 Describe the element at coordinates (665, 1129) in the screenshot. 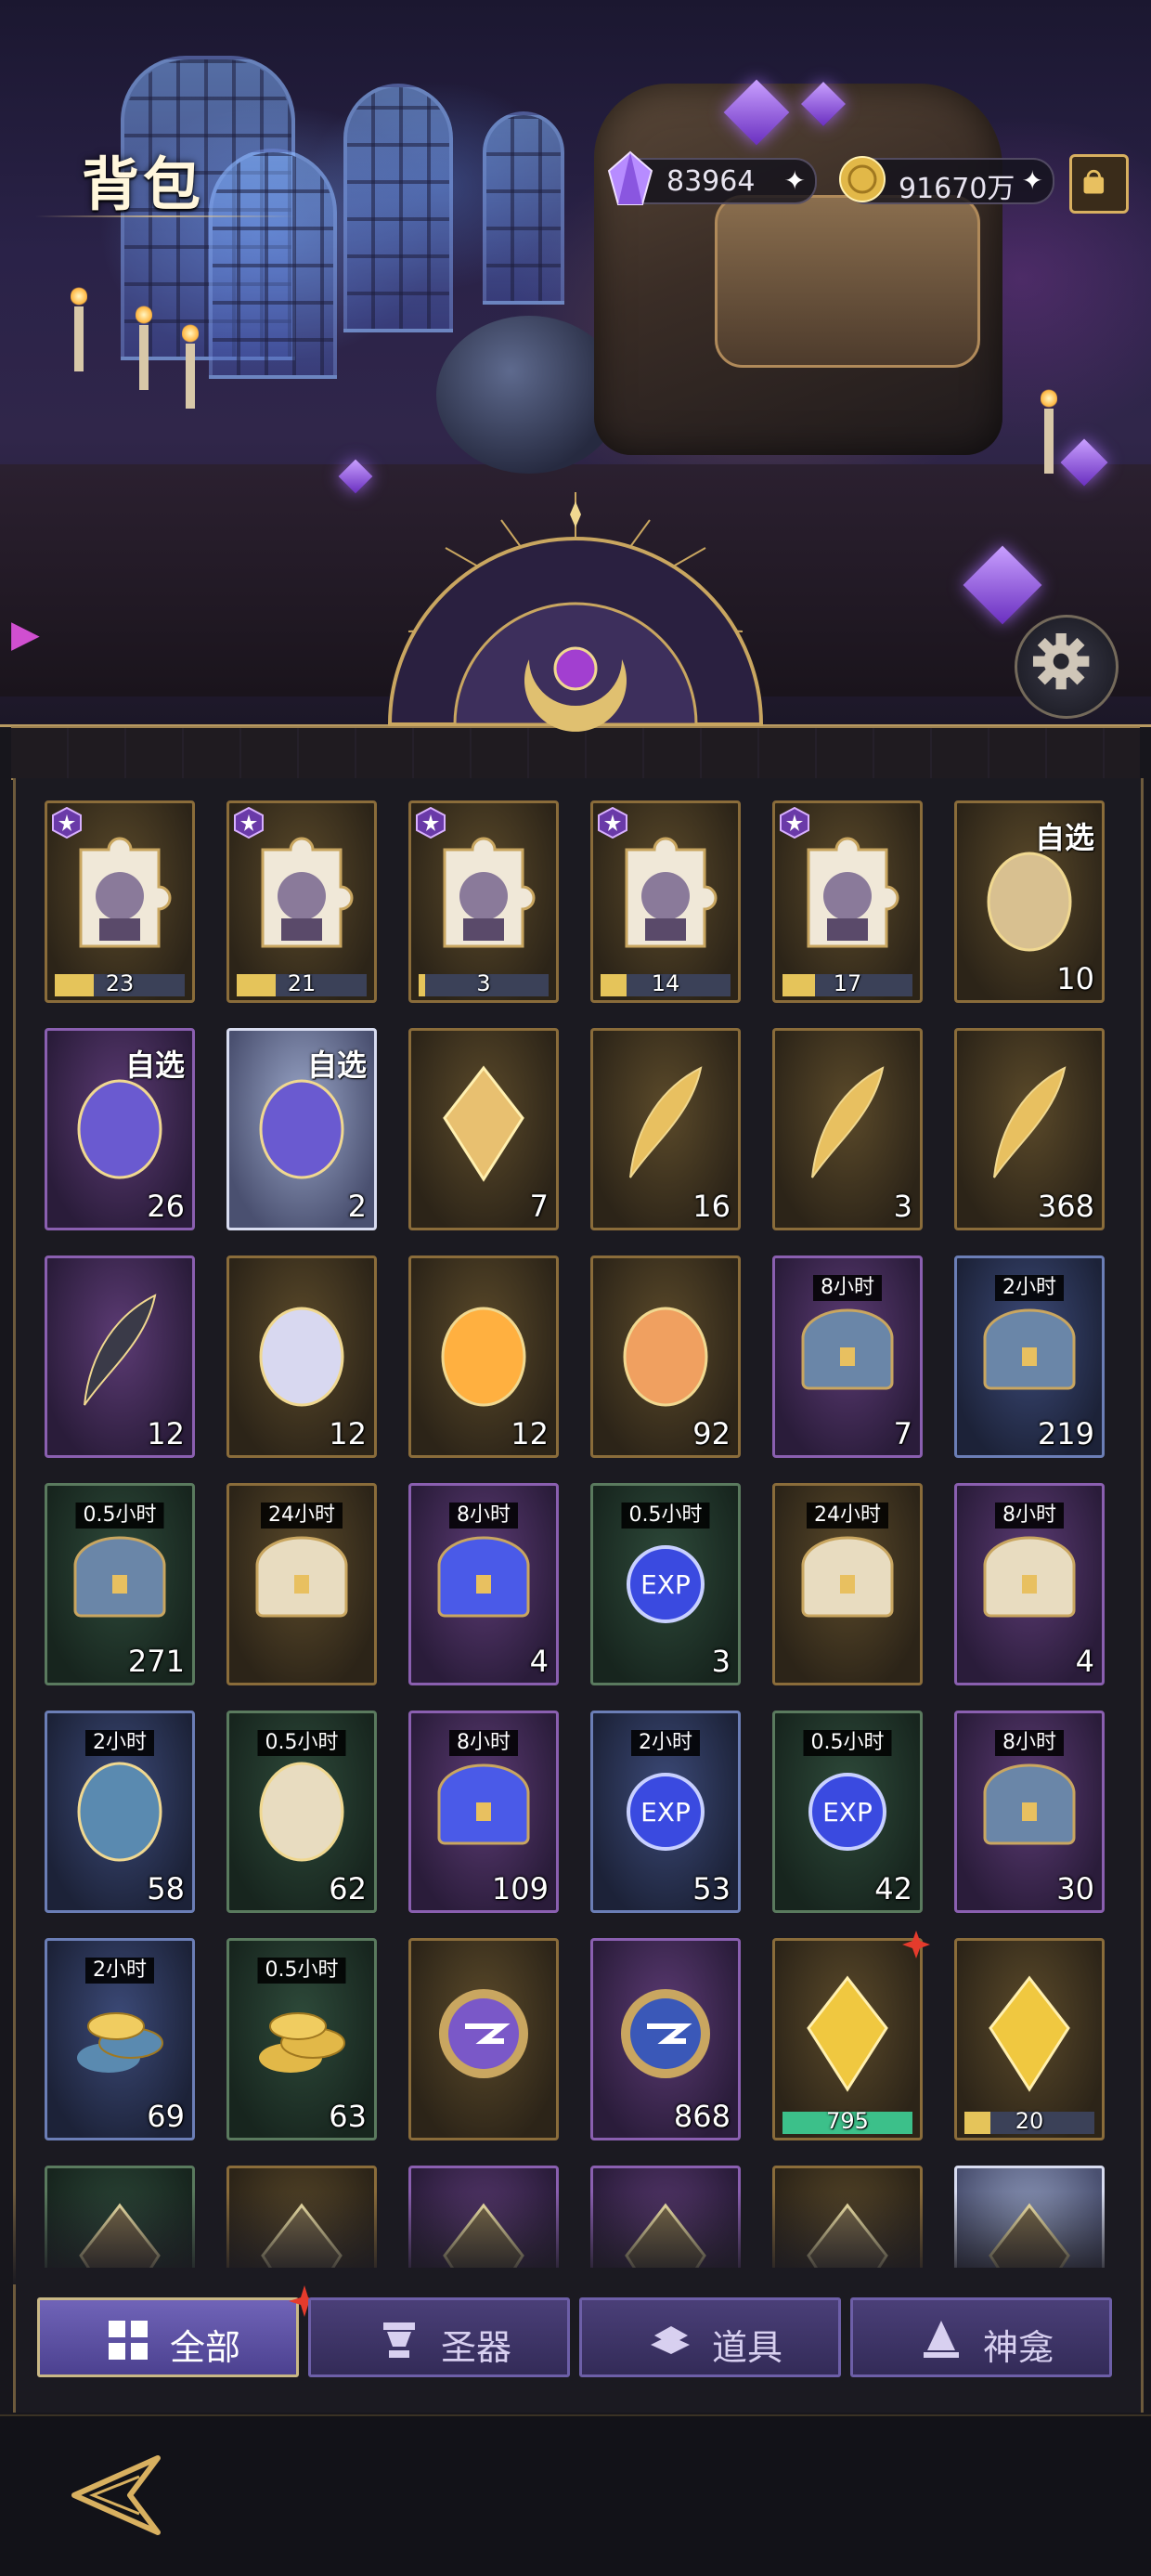

I see `inventory-item: 16` at that location.